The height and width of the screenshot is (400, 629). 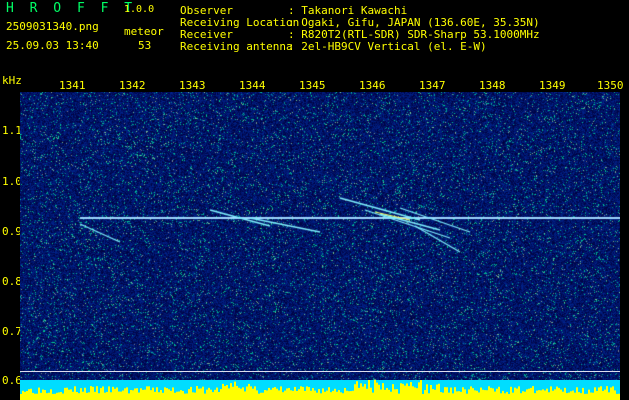 I want to click on guide-line-upper, so click(x=320, y=371).